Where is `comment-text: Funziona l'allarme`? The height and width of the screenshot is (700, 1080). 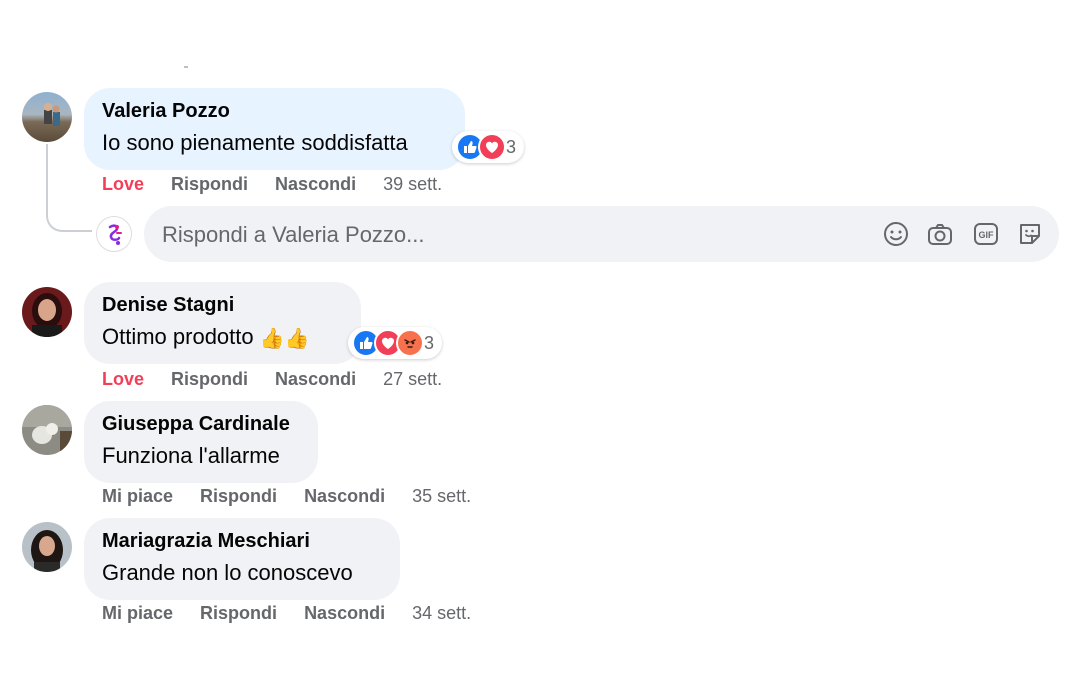 comment-text: Funziona l'allarme is located at coordinates (191, 455).